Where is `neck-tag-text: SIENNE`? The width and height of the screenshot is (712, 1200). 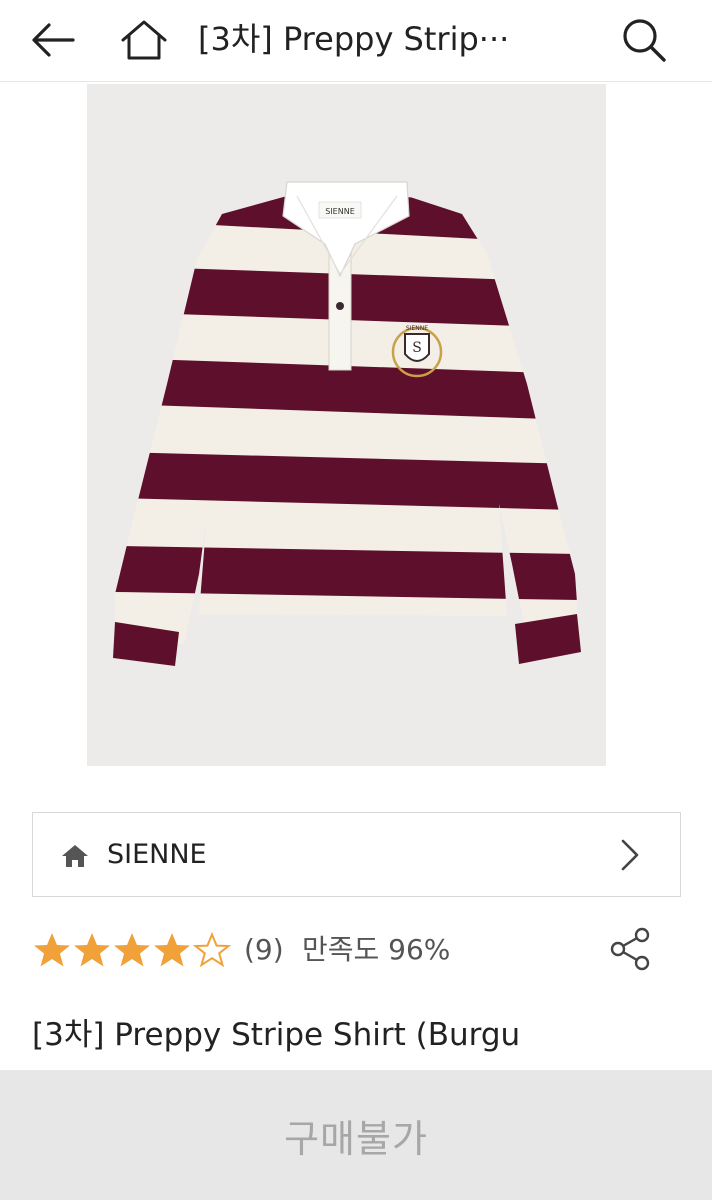
neck-tag-text: SIENNE is located at coordinates (340, 211).